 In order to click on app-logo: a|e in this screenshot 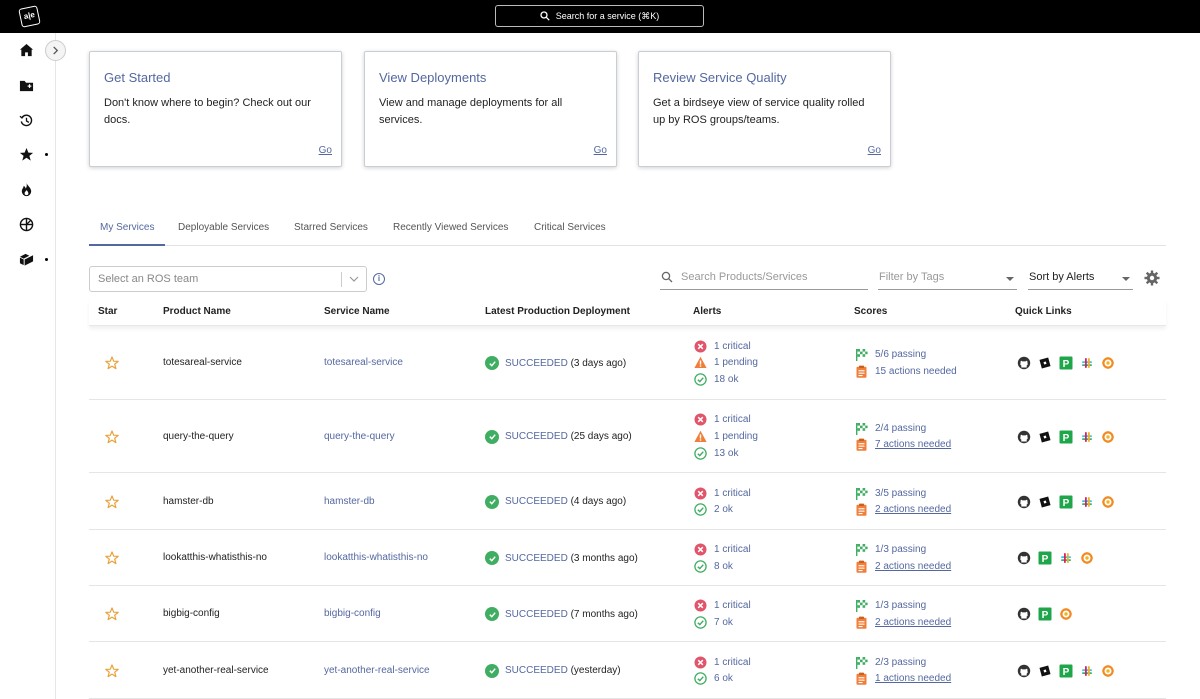, I will do `click(29, 16)`.